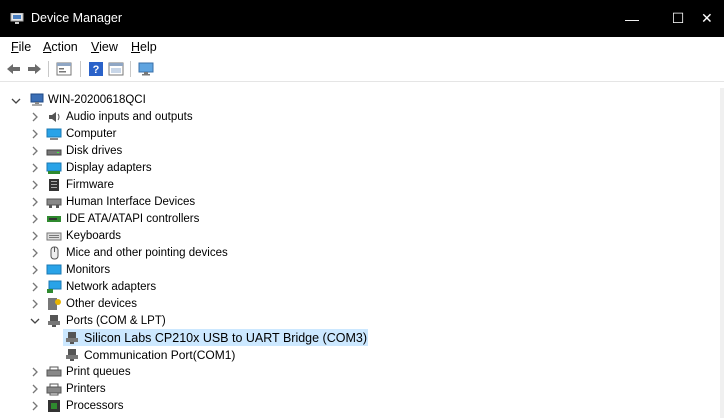 This screenshot has height=418, width=724. Describe the element at coordinates (707, 18) in the screenshot. I see `close-icon: ✕` at that location.